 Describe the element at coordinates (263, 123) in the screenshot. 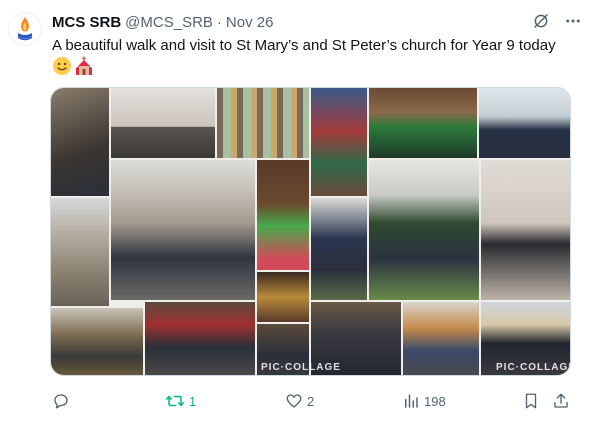

I see `collage-photo-stained-glass-left` at that location.